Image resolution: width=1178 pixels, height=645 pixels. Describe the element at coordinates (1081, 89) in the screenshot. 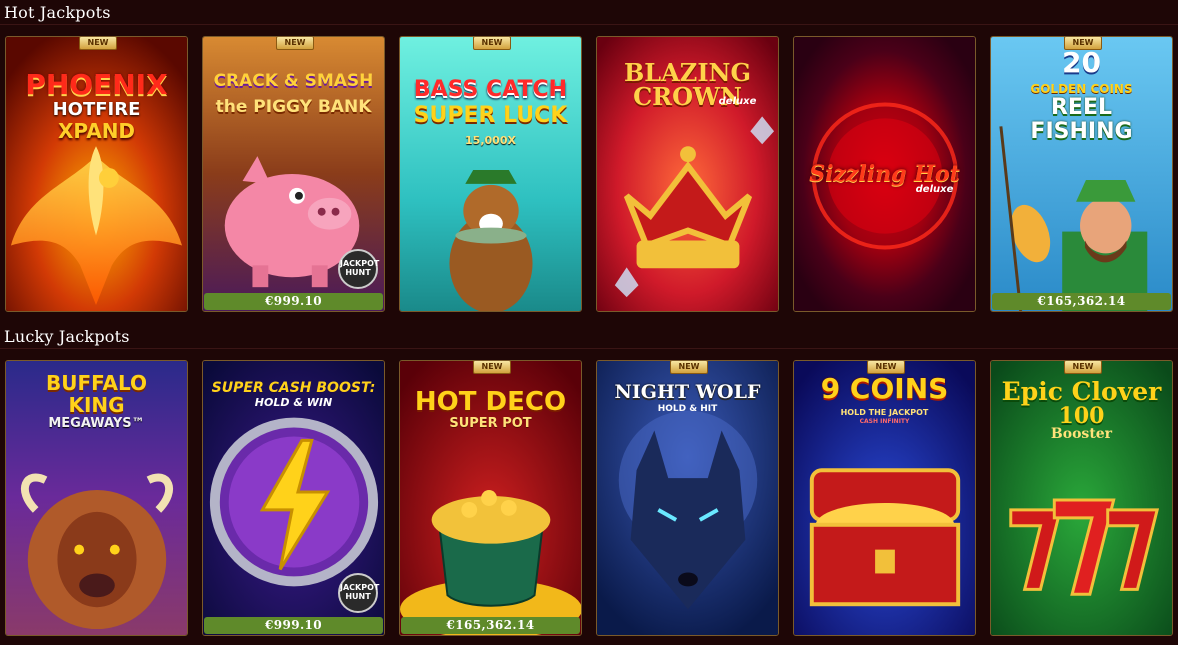

I see `game-title-line: GOLDEN COINS` at that location.